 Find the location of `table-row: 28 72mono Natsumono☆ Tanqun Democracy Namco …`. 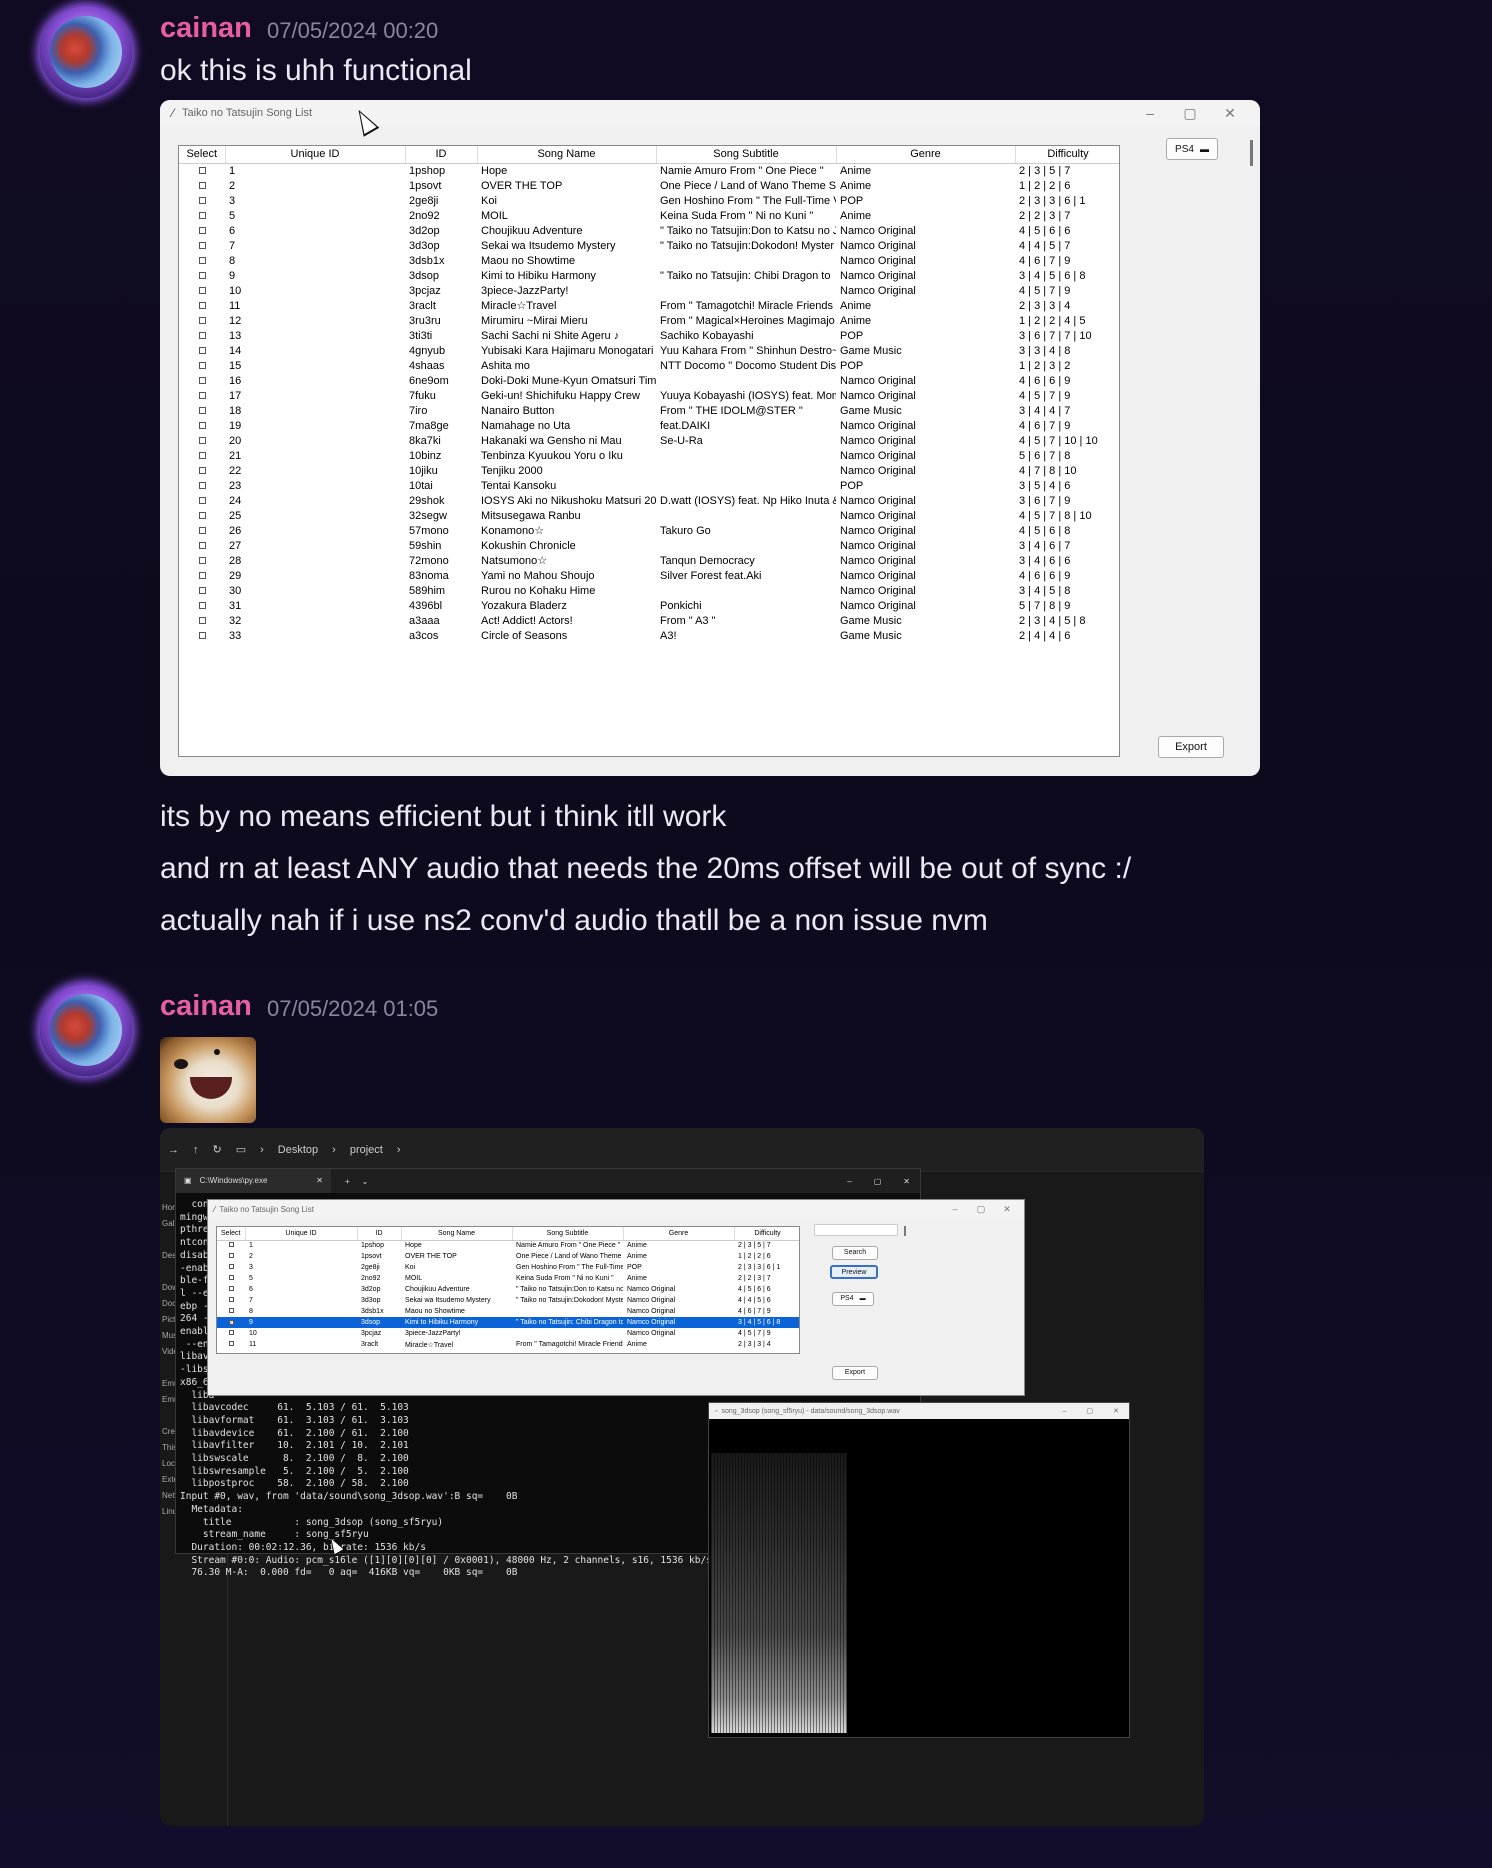

table-row: 28 72mono Natsumono☆ Tanqun Democracy Namco … is located at coordinates (649, 560).